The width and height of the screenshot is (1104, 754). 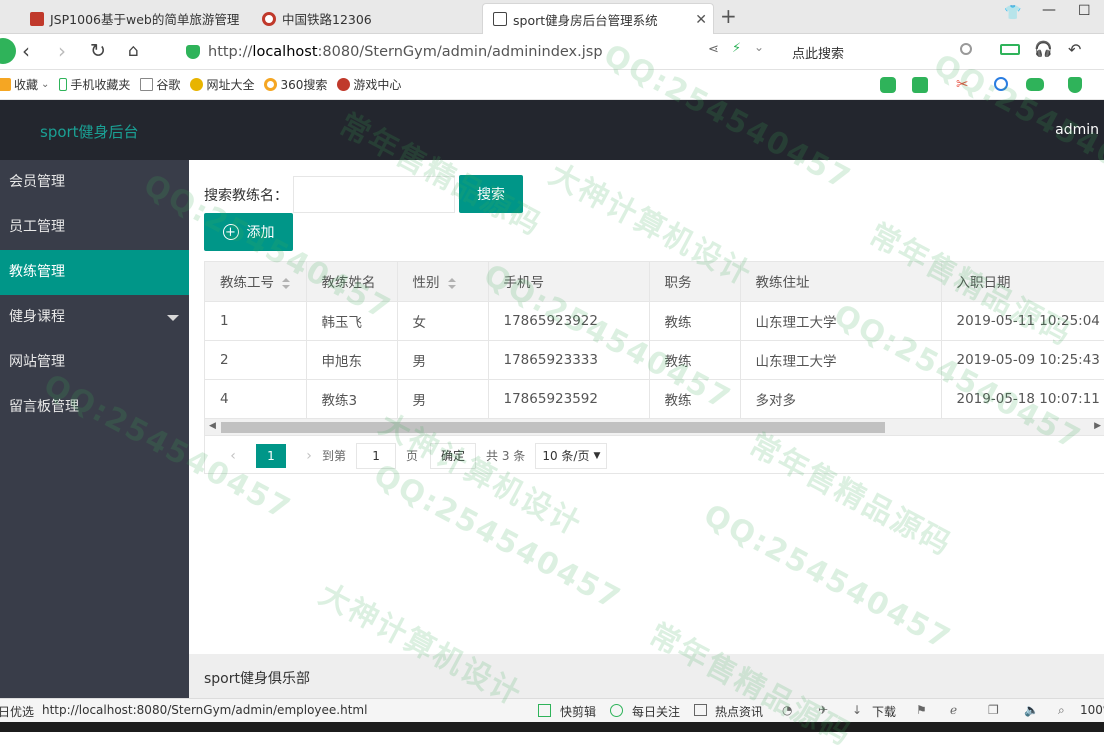 What do you see at coordinates (736, 48) in the screenshot?
I see `lightning-icon: ⚡` at bounding box center [736, 48].